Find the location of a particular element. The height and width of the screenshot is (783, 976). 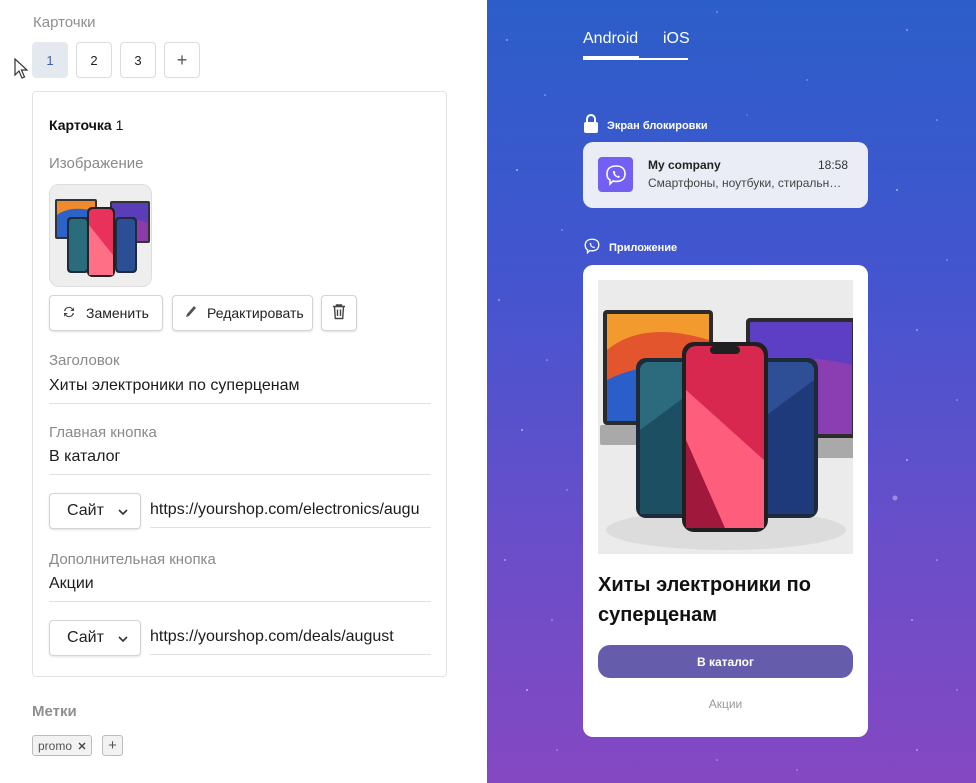

message-title: Хиты электроники по суперценам is located at coordinates (704, 600).